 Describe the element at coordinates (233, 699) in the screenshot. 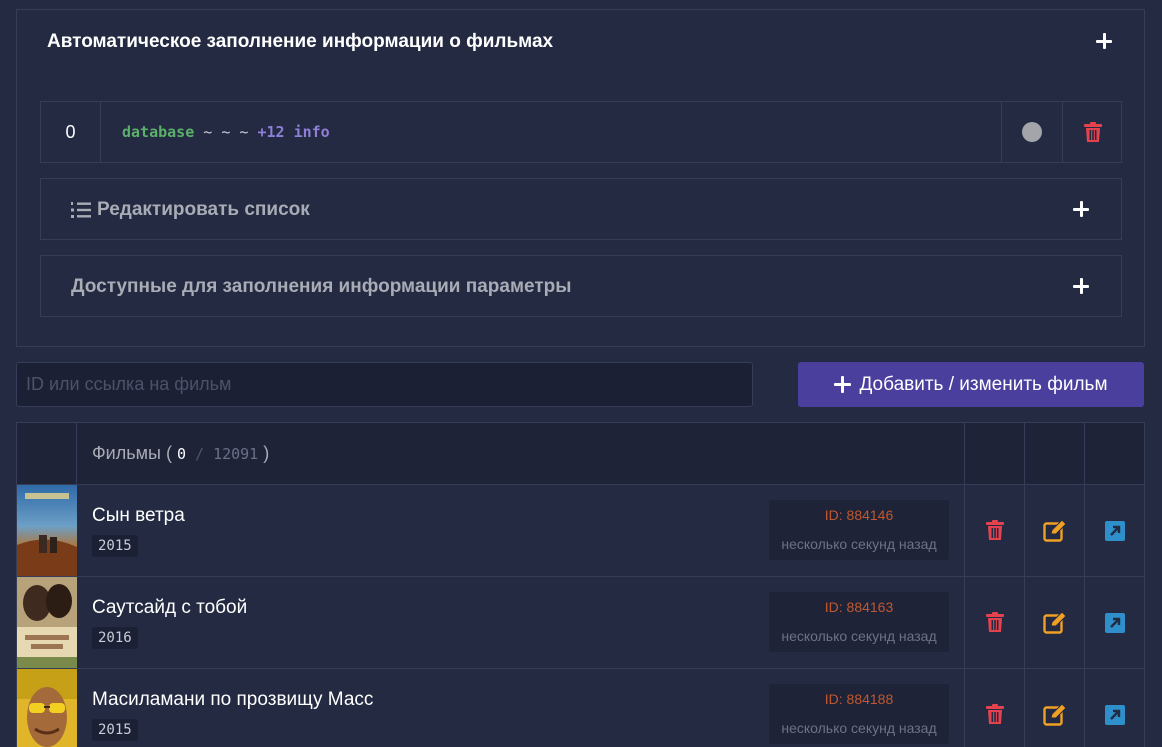

I see `film-title: Масиламани по прозвищу Масс` at that location.